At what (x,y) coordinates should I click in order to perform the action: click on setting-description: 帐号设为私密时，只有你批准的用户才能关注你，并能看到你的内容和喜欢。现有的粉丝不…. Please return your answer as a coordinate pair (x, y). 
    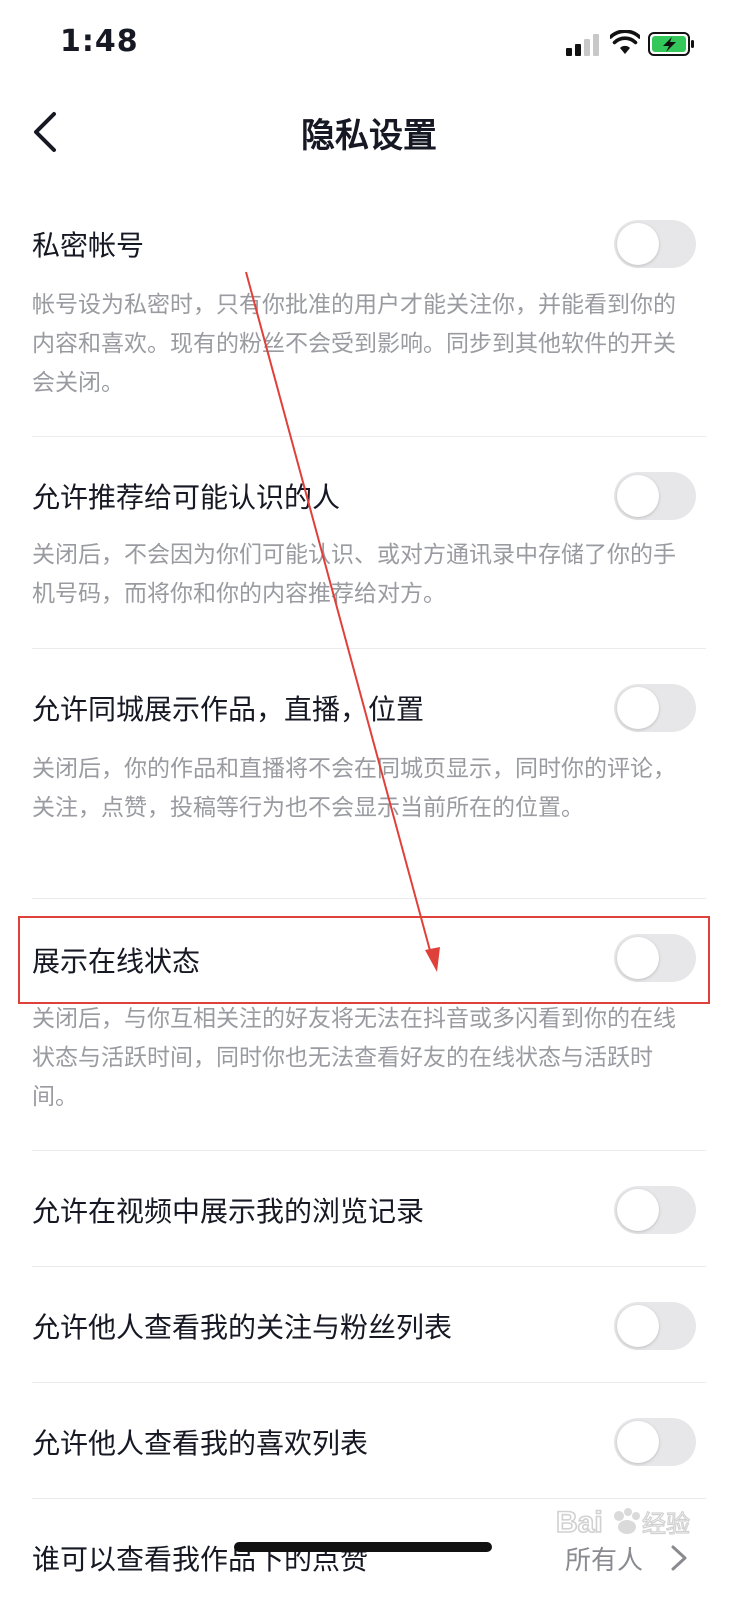
    Looking at the image, I should click on (354, 344).